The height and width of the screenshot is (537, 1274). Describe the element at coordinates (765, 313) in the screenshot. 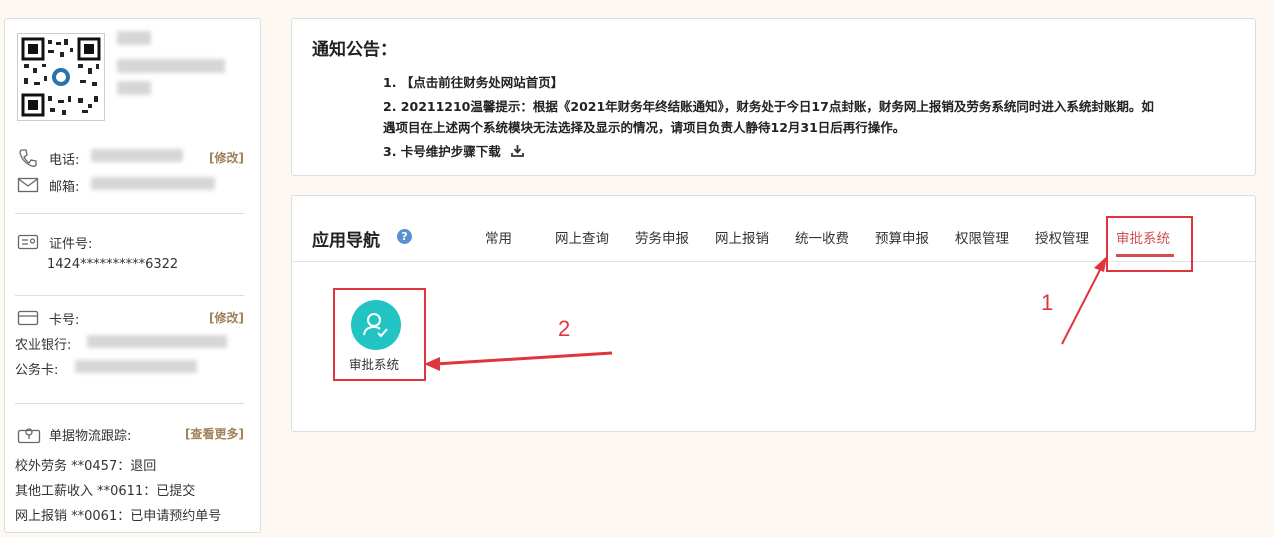

I see `annotation-arrows` at that location.